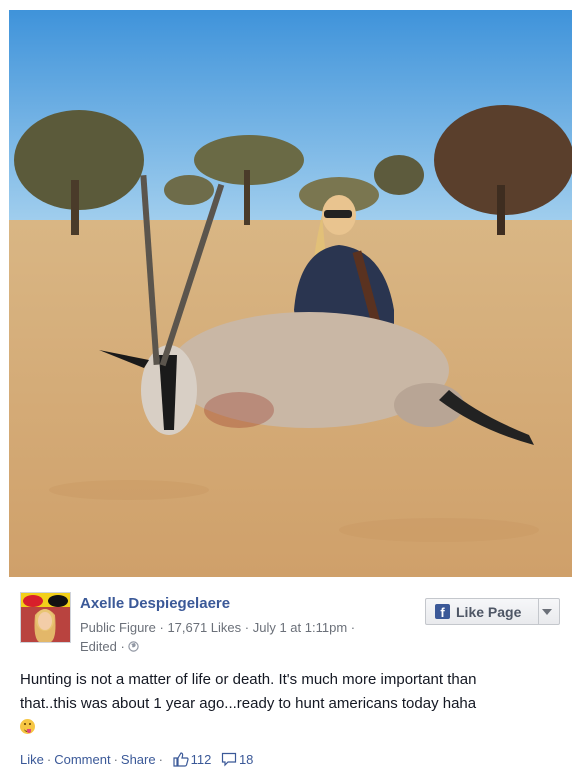  I want to click on share-link: Share, so click(138, 759).